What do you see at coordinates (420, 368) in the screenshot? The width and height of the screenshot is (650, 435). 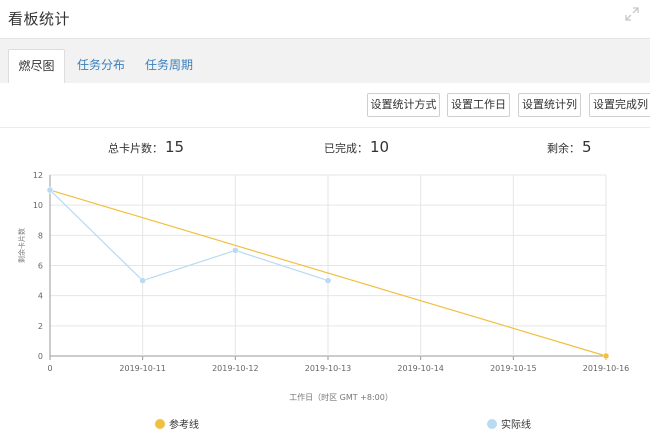 I see `x-tick-label: 2019-10-14` at bounding box center [420, 368].